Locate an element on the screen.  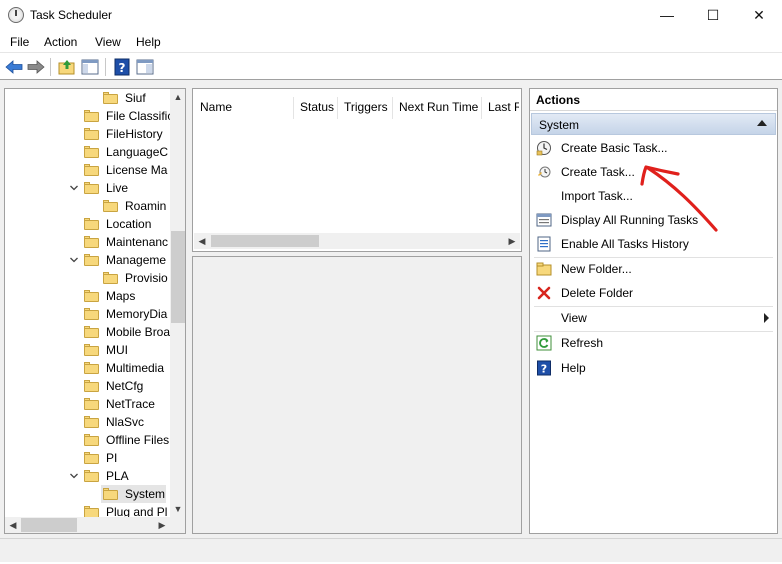
action-label: Help is located at coordinates (573, 368).